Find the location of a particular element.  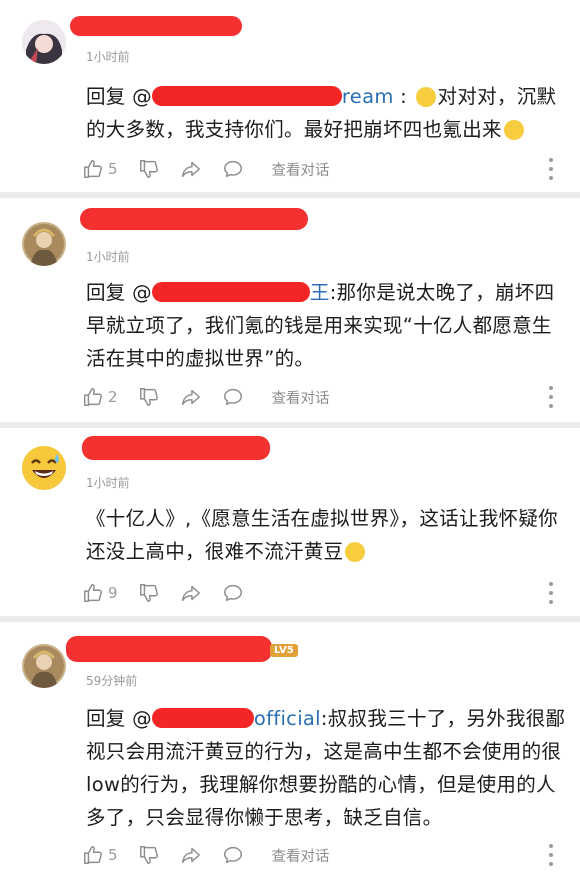

like-count: 2 is located at coordinates (113, 397).